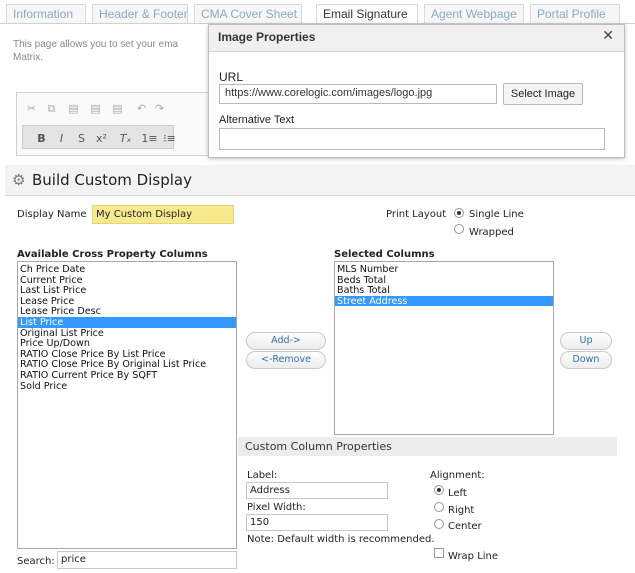 This screenshot has width=635, height=573. I want to click on move-down-button: Down, so click(586, 360).